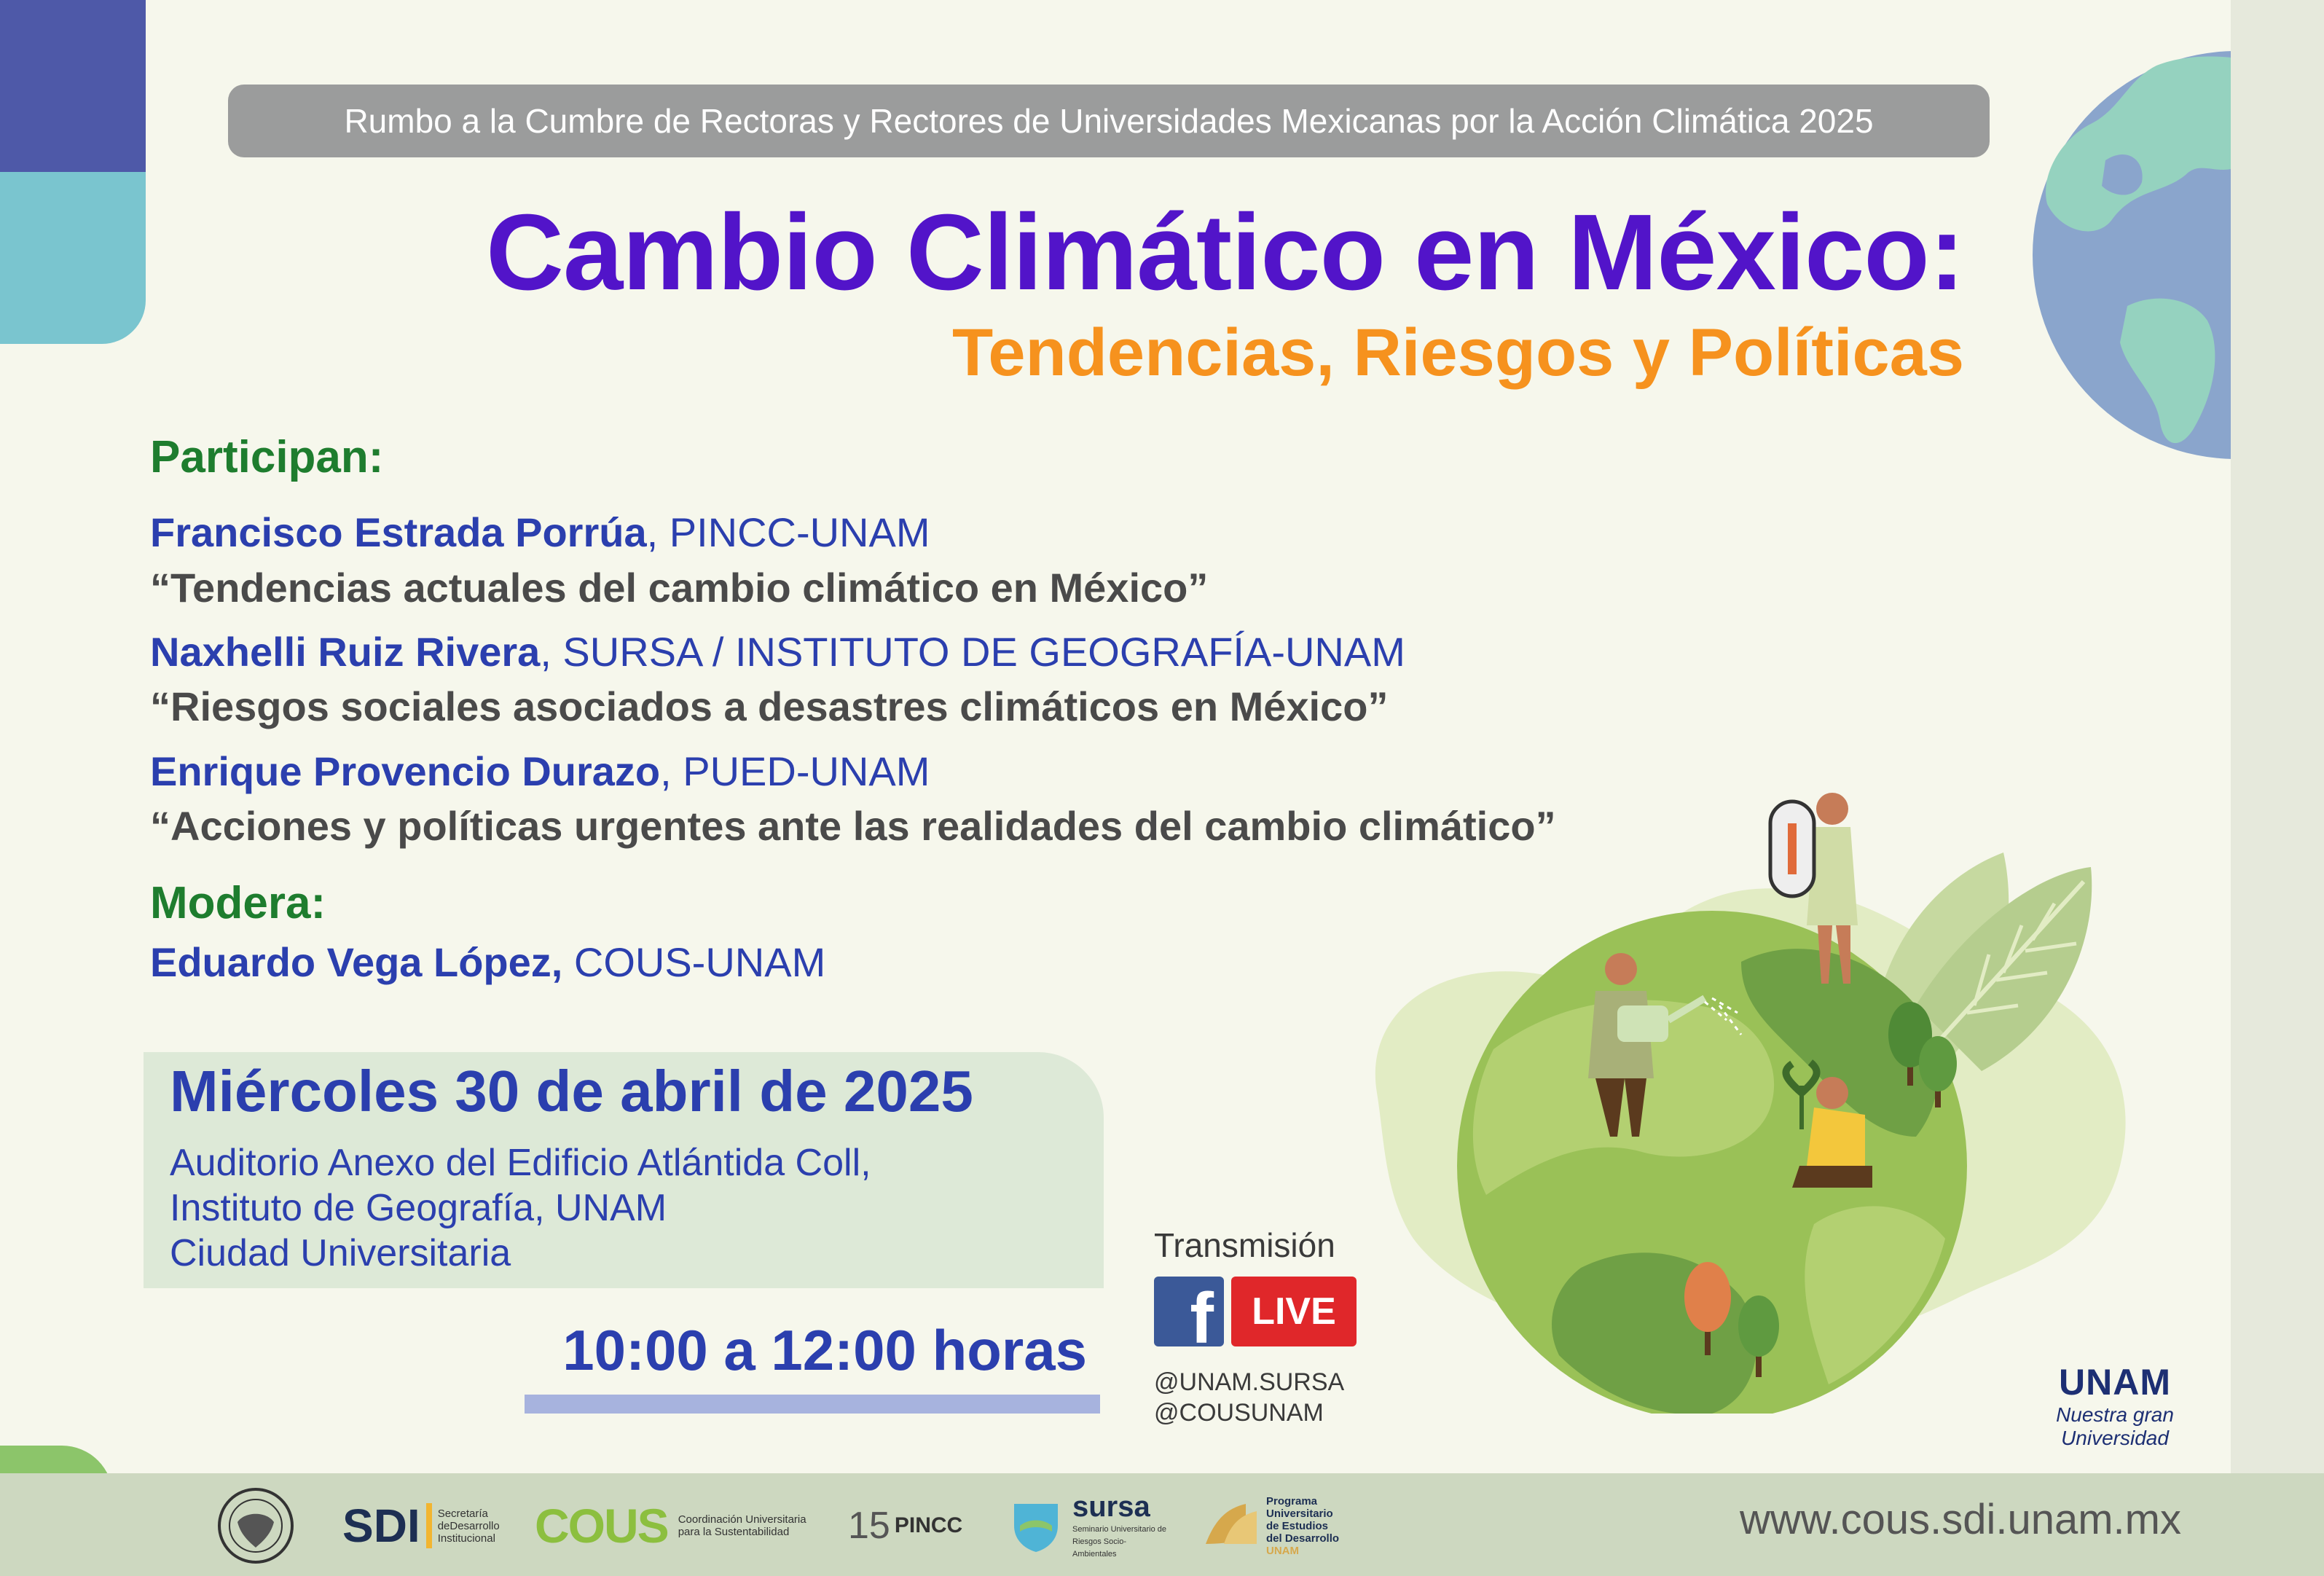 This screenshot has width=2324, height=1576. I want to click on social-handle: @UNAM.SURSA, so click(1249, 1382).